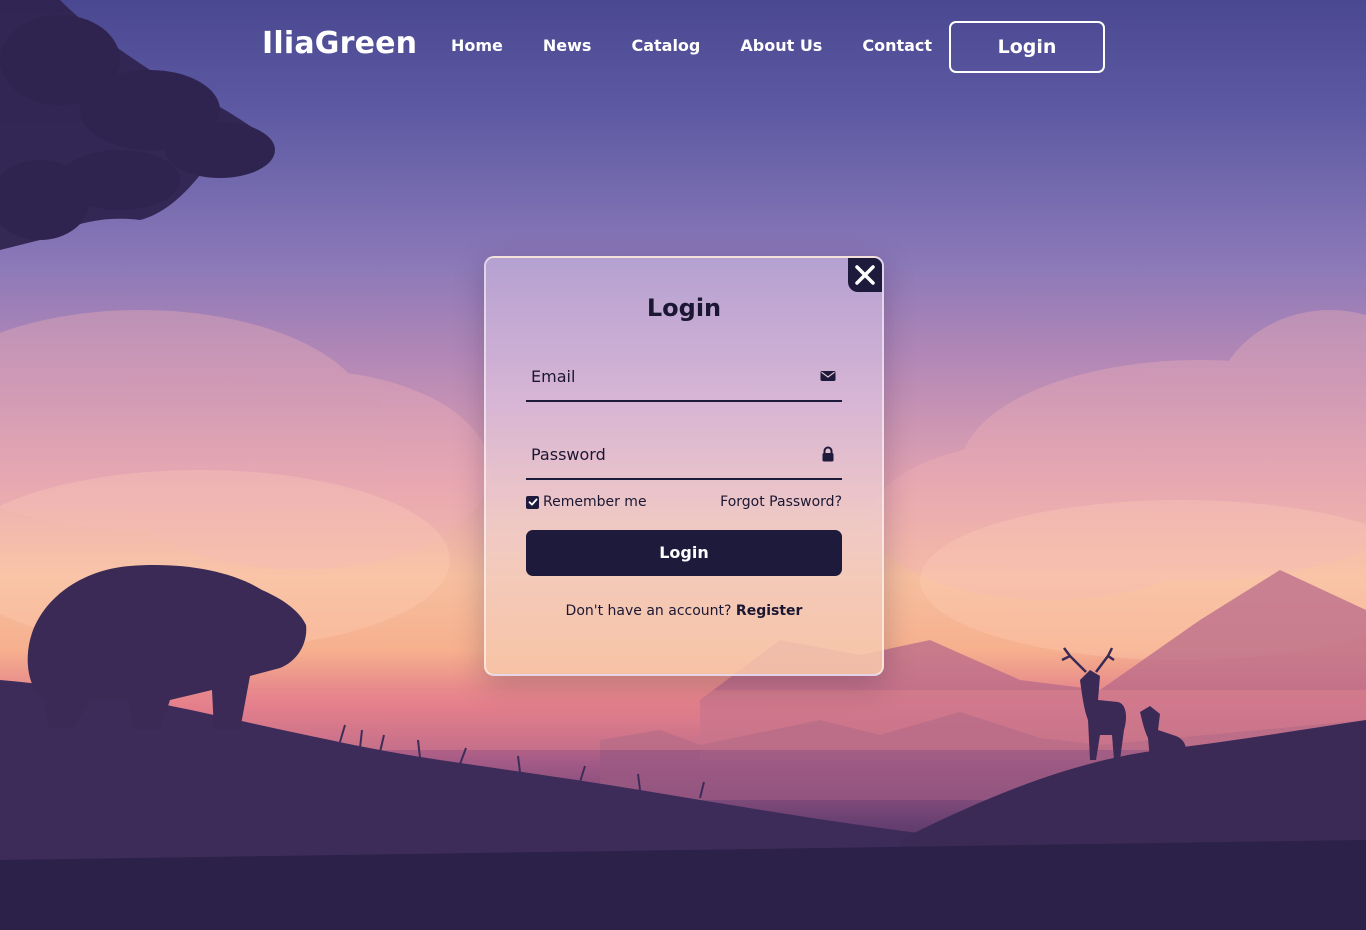 Image resolution: width=1366 pixels, height=930 pixels. Describe the element at coordinates (828, 454) in the screenshot. I see `lock-icon` at that location.